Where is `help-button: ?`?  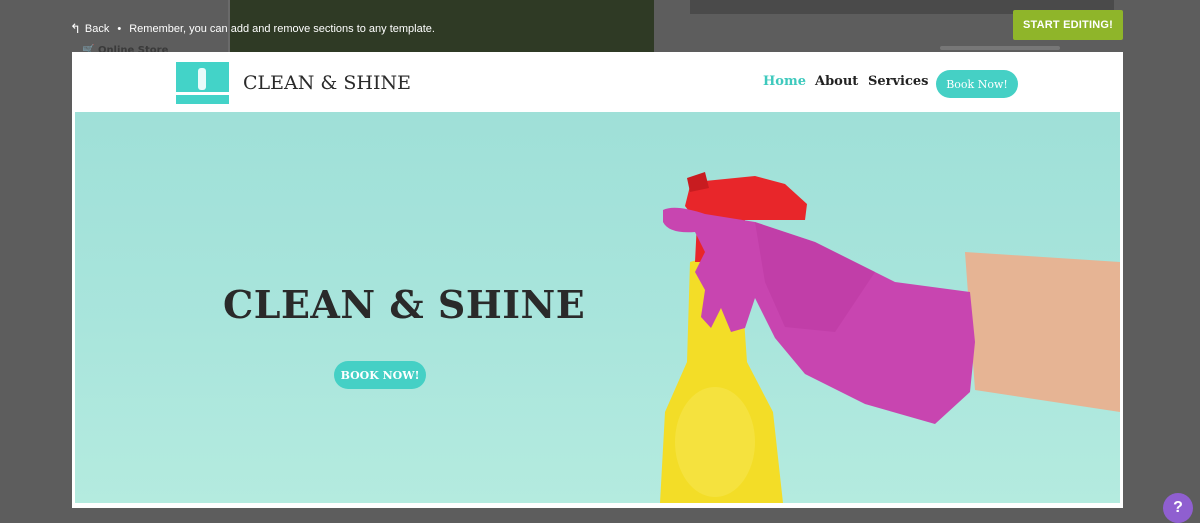
help-button: ? is located at coordinates (1178, 508).